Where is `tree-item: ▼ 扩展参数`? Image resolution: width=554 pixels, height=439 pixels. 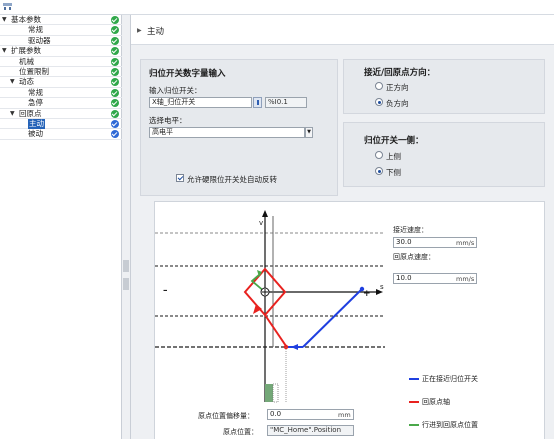
tree-item: ▼ 扩展参数 is located at coordinates (61, 51).